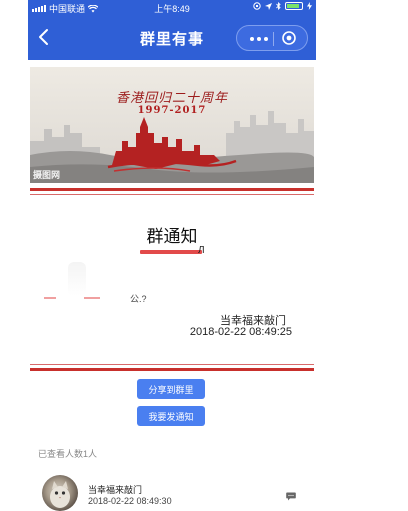  Describe the element at coordinates (278, 6) in the screenshot. I see `bluetooth-icon` at that location.